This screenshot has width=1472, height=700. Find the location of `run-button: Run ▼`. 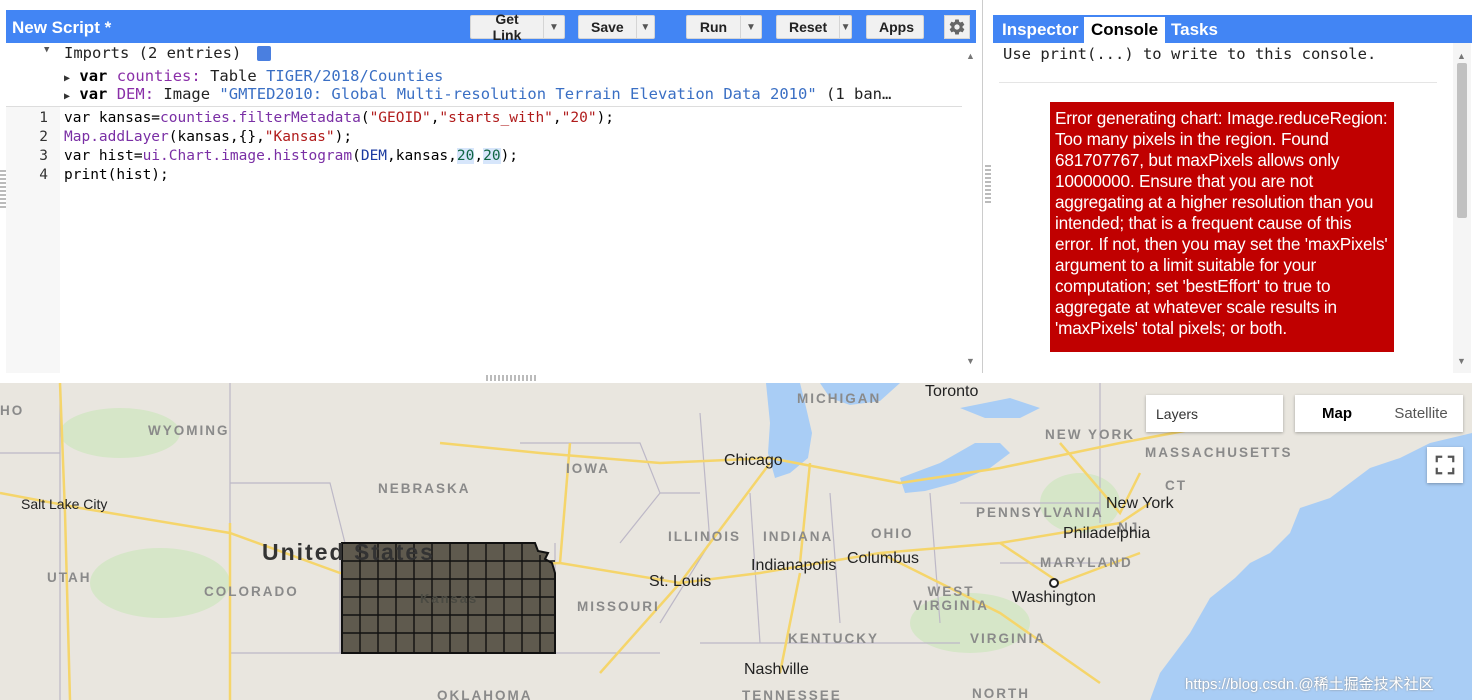

run-button: Run ▼ is located at coordinates (724, 27).